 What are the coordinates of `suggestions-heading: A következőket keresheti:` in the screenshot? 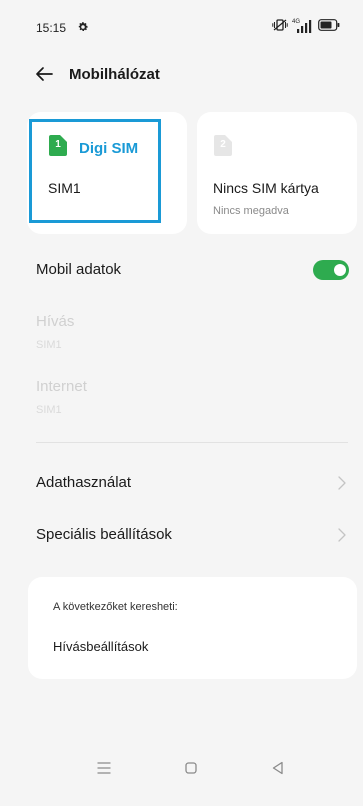 It's located at (115, 607).